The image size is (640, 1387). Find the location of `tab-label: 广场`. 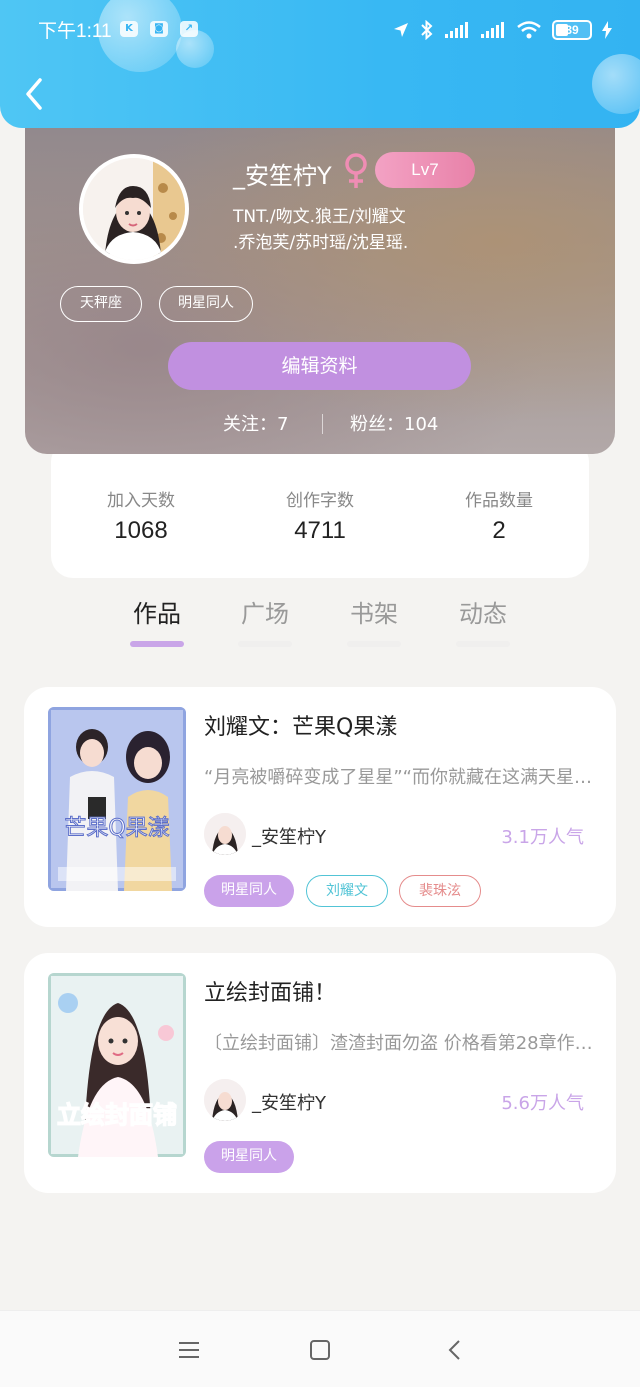

tab-label: 广场 is located at coordinates (265, 614).